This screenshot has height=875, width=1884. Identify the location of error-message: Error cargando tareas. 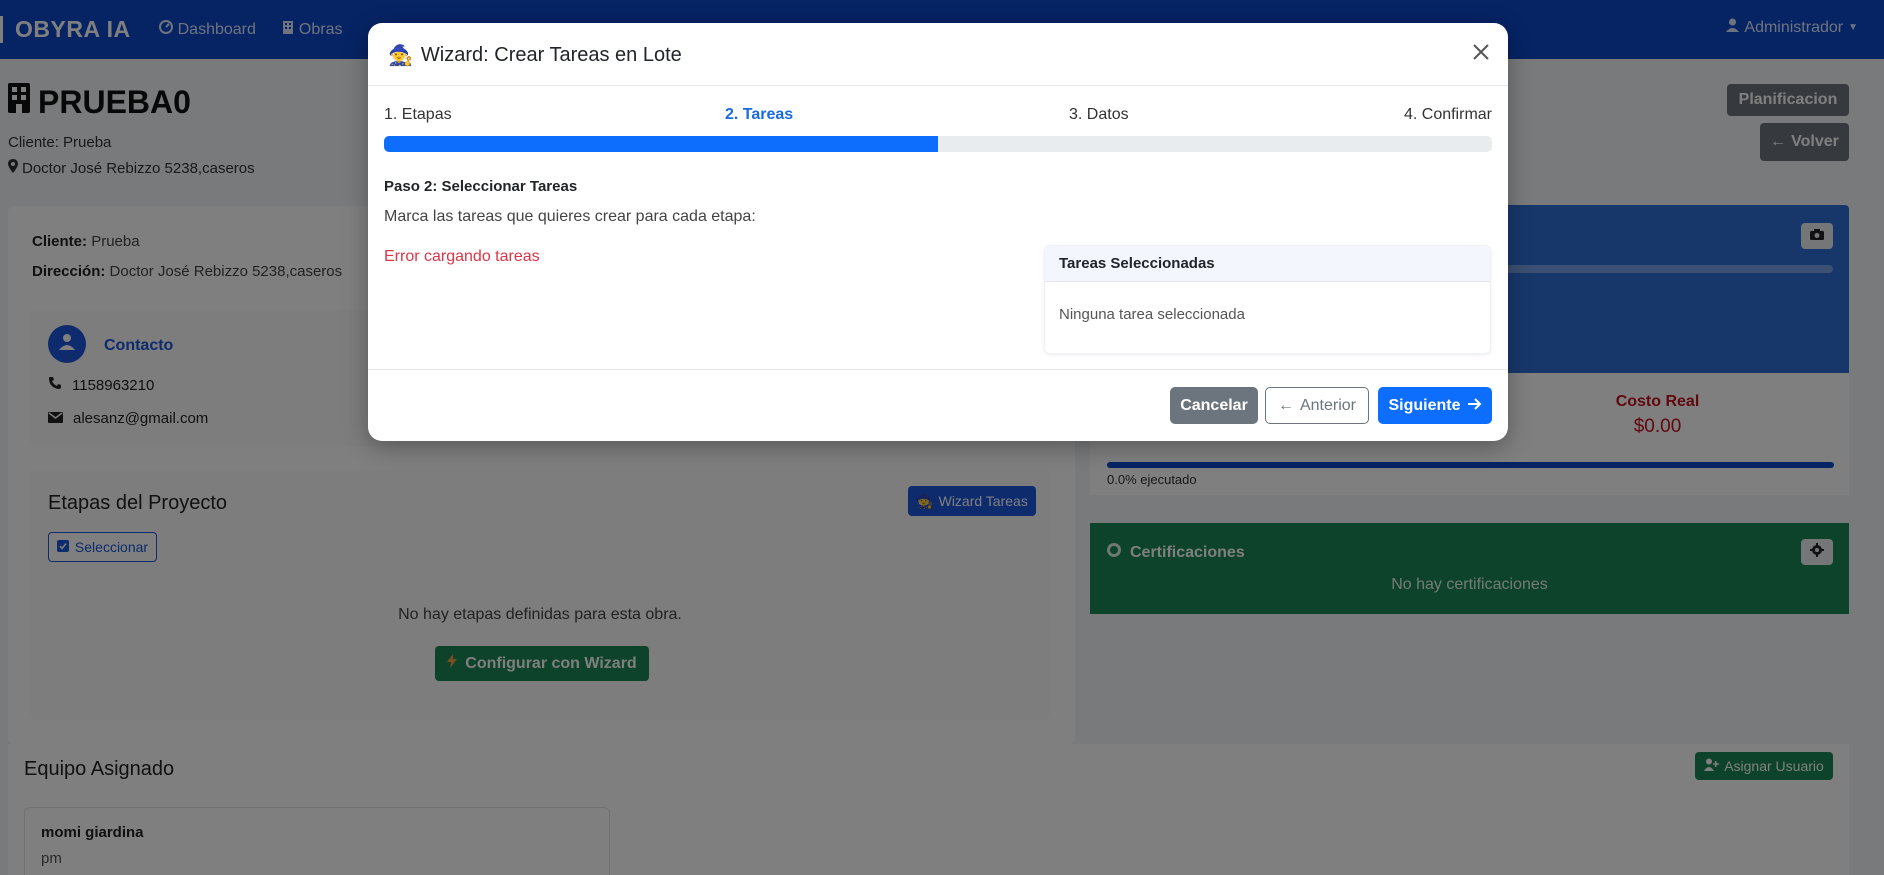
(462, 256).